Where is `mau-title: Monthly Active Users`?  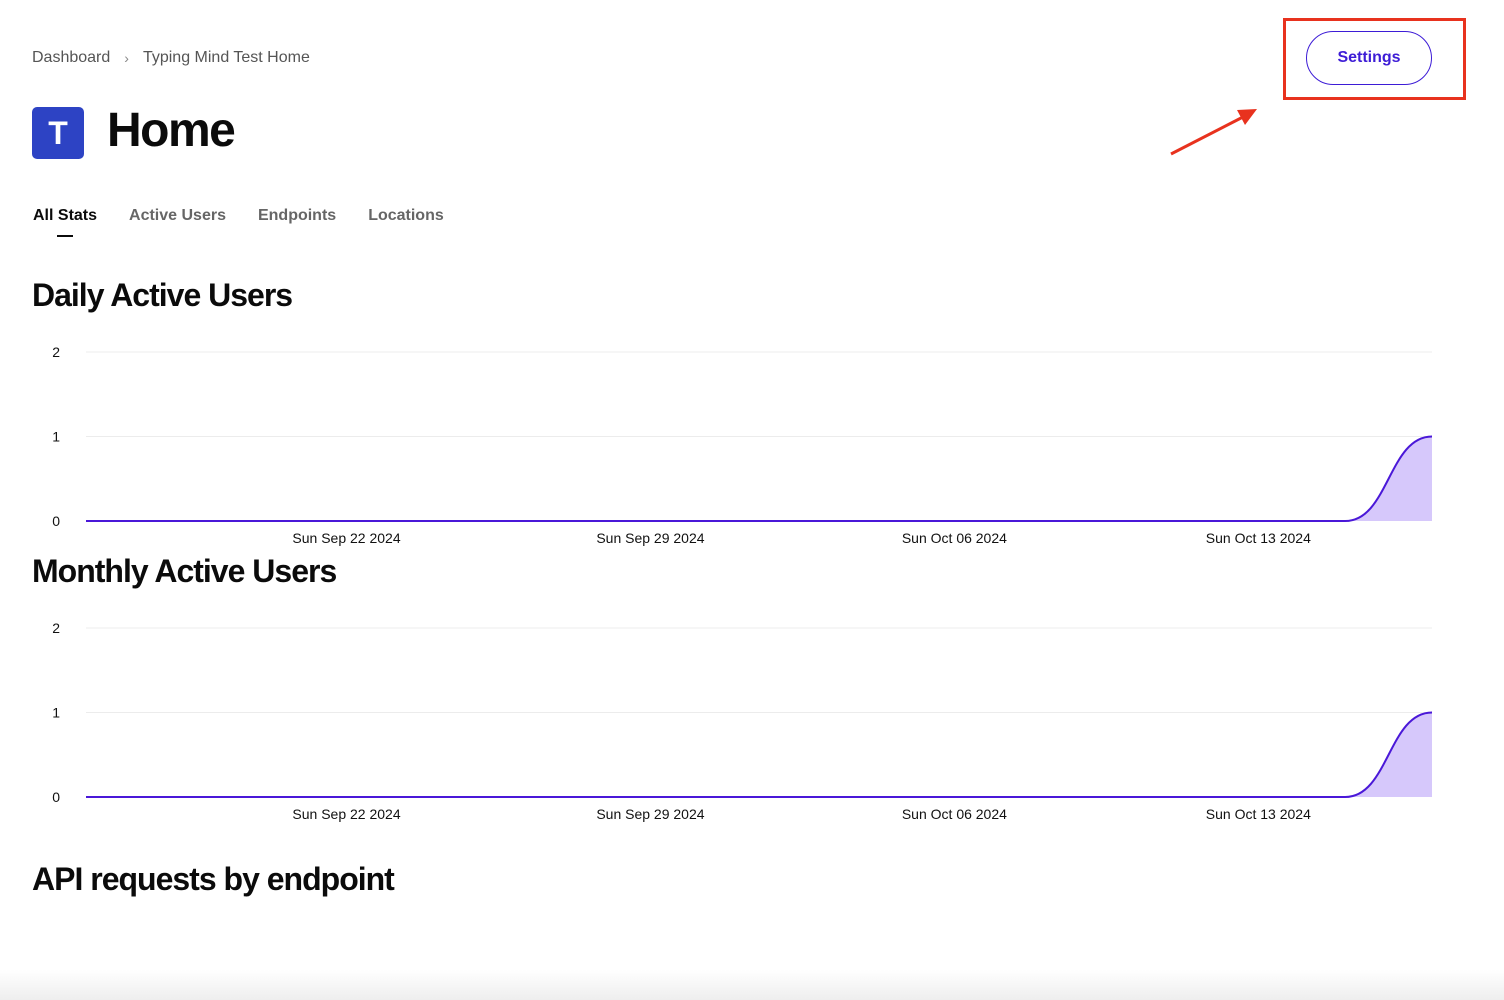
mau-title: Monthly Active Users is located at coordinates (184, 571).